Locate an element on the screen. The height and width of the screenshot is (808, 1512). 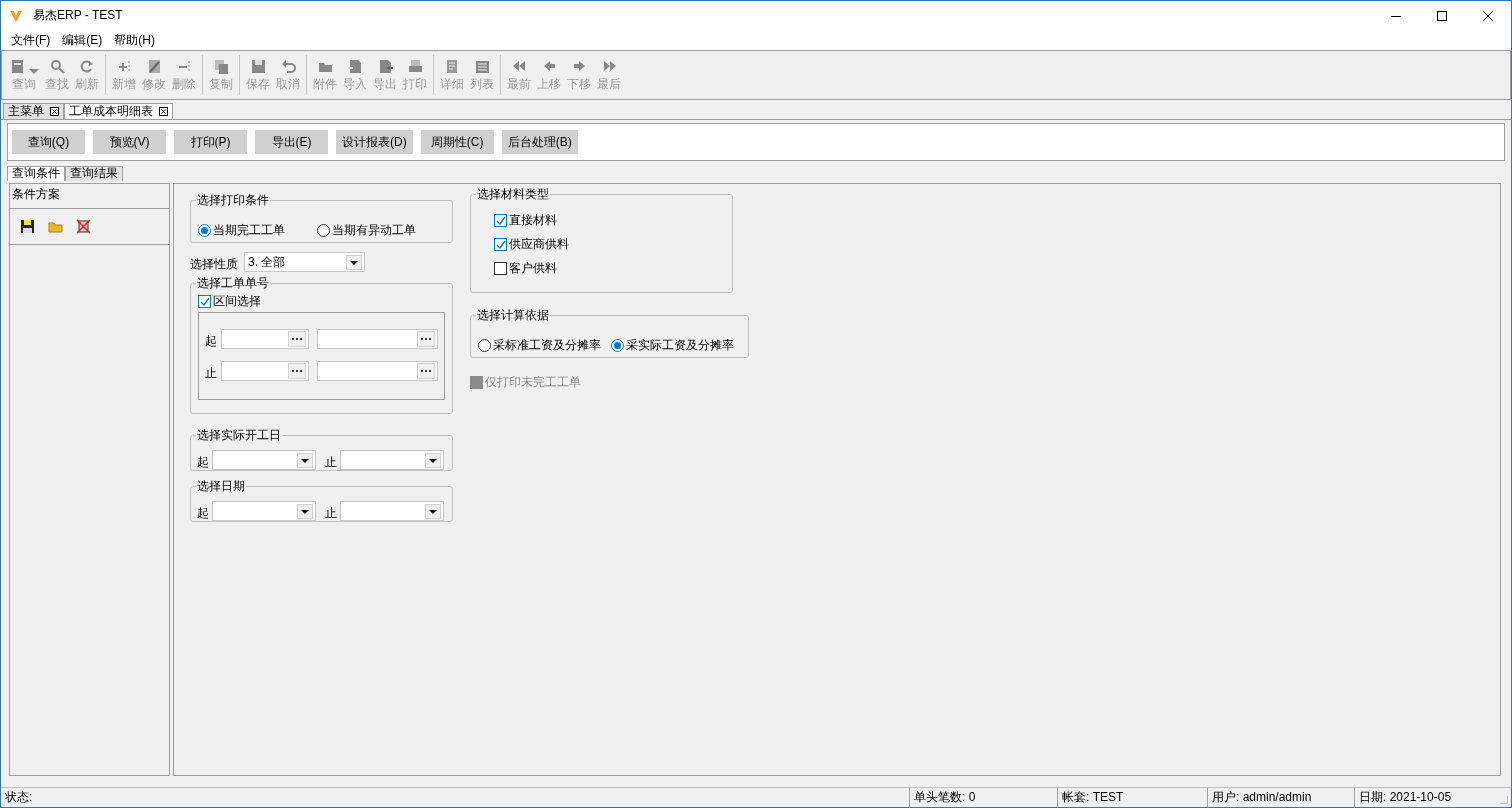
action-button: 导出(E) is located at coordinates (291, 142).